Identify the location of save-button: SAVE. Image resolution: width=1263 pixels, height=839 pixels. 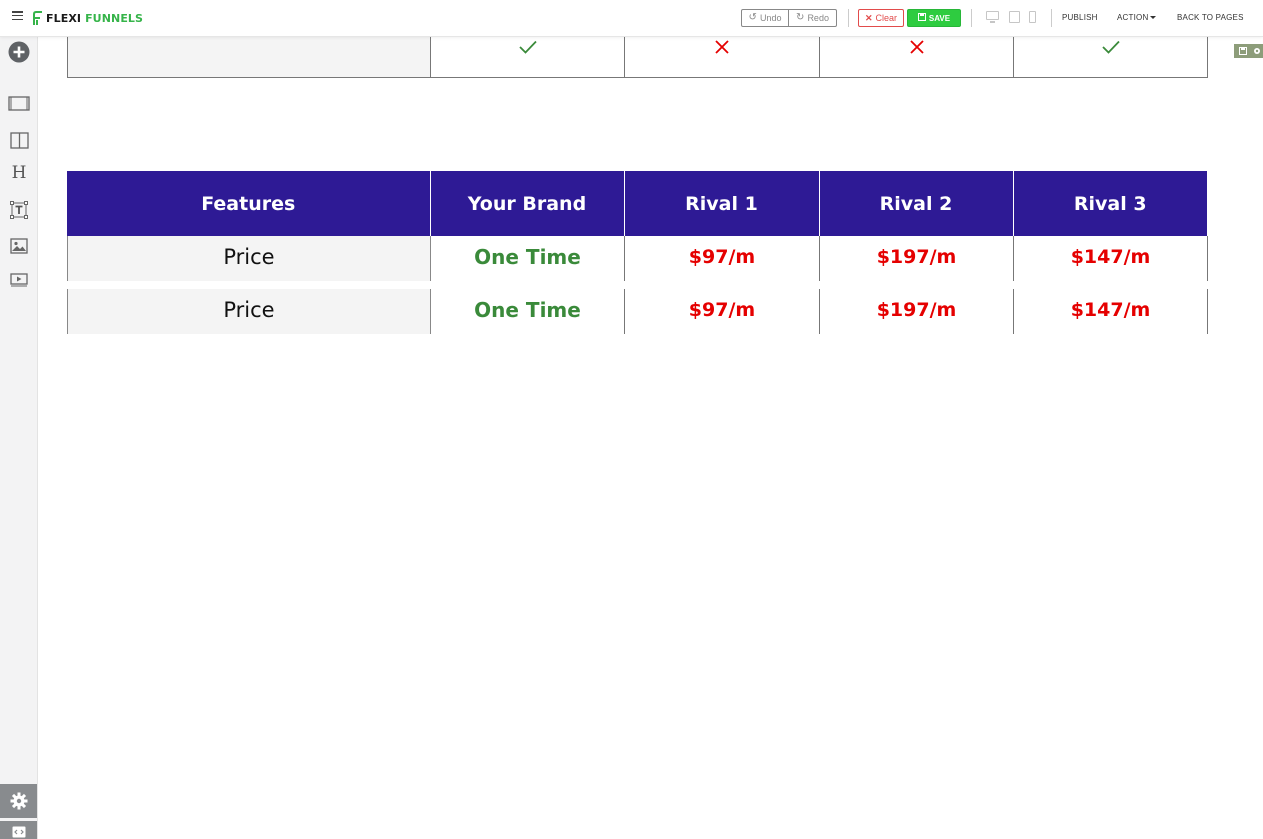
(934, 18).